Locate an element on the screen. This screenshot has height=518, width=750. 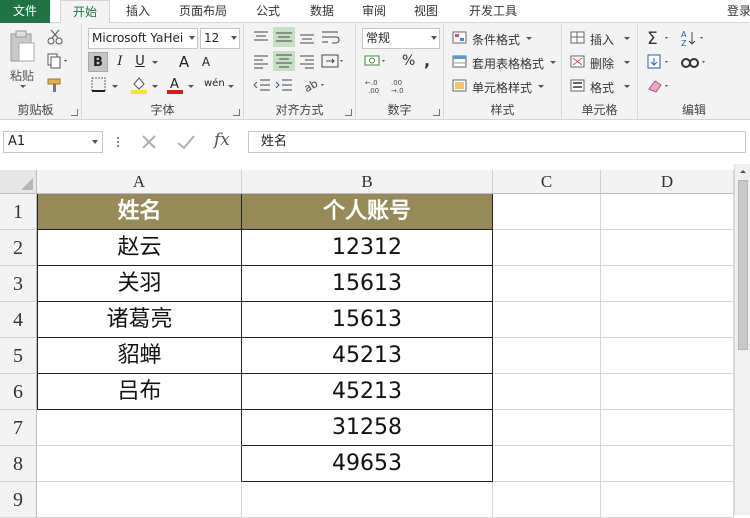
cell-b6: 45213 is located at coordinates (367, 392).